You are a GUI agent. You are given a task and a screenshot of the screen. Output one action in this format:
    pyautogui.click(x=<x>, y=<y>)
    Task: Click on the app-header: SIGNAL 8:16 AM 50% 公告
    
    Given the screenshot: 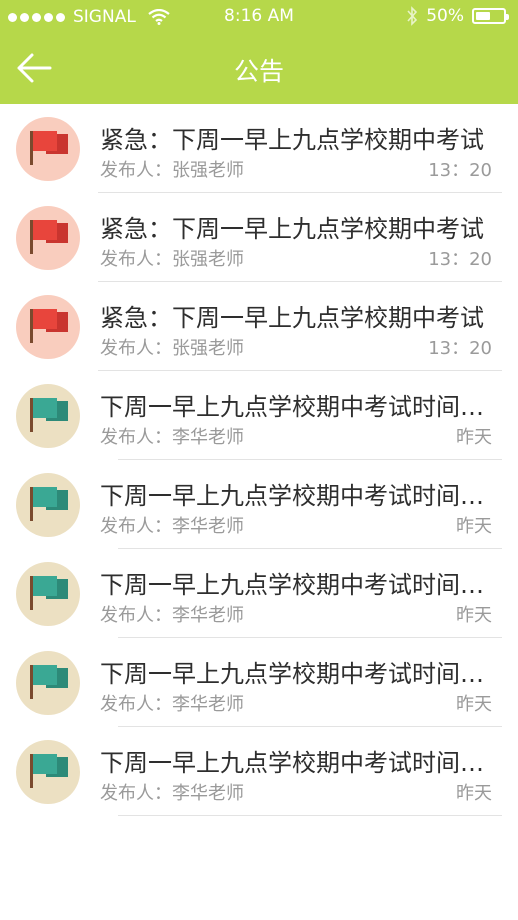 What is the action you would take?
    pyautogui.click(x=259, y=52)
    